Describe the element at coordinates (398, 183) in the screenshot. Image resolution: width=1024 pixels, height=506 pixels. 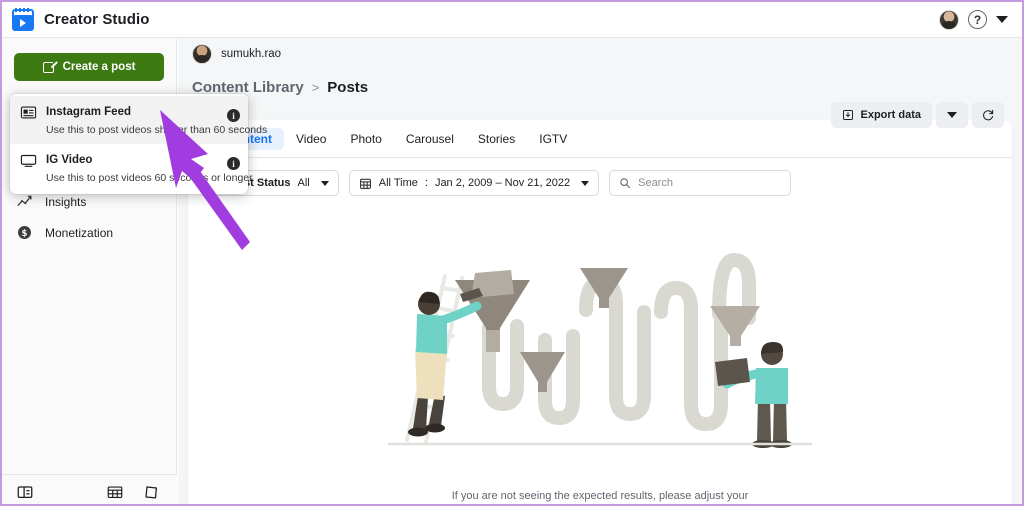
I see `date-range-label: All Time` at that location.